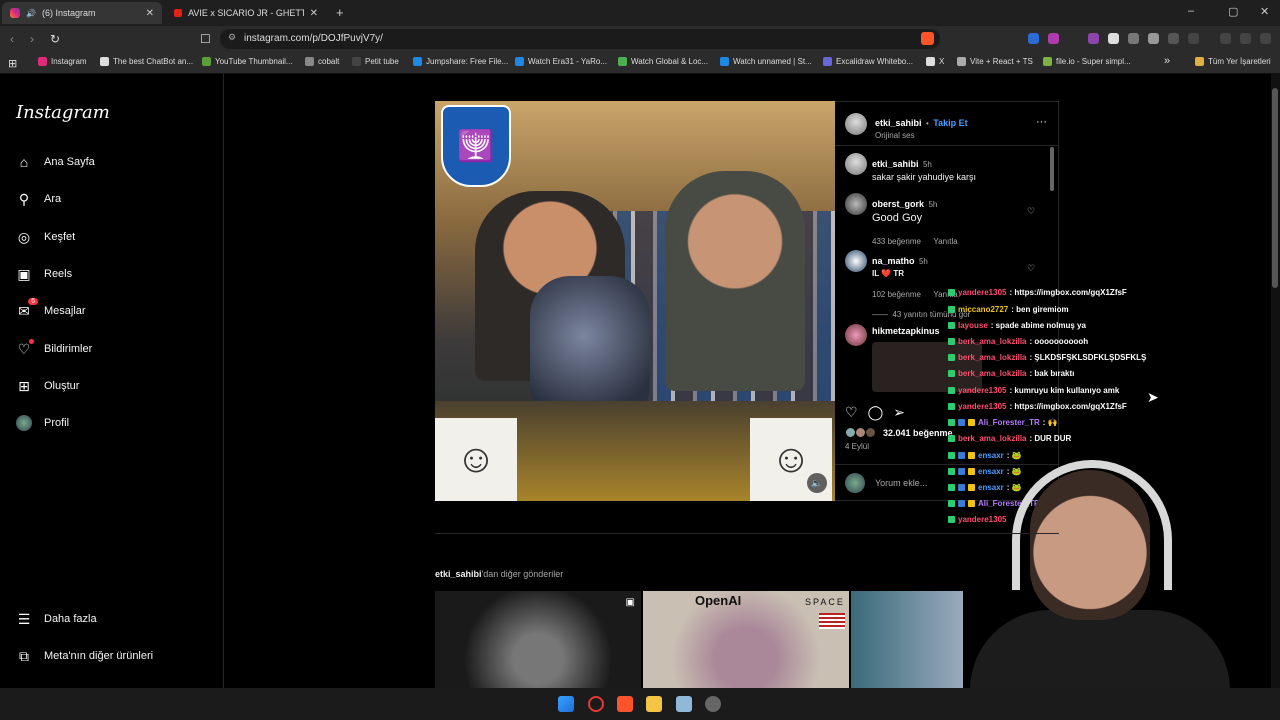 The image size is (1280, 720). What do you see at coordinates (47, 386) in the screenshot?
I see `sidebar-item-create: ⊞ Oluştur` at bounding box center [47, 386].